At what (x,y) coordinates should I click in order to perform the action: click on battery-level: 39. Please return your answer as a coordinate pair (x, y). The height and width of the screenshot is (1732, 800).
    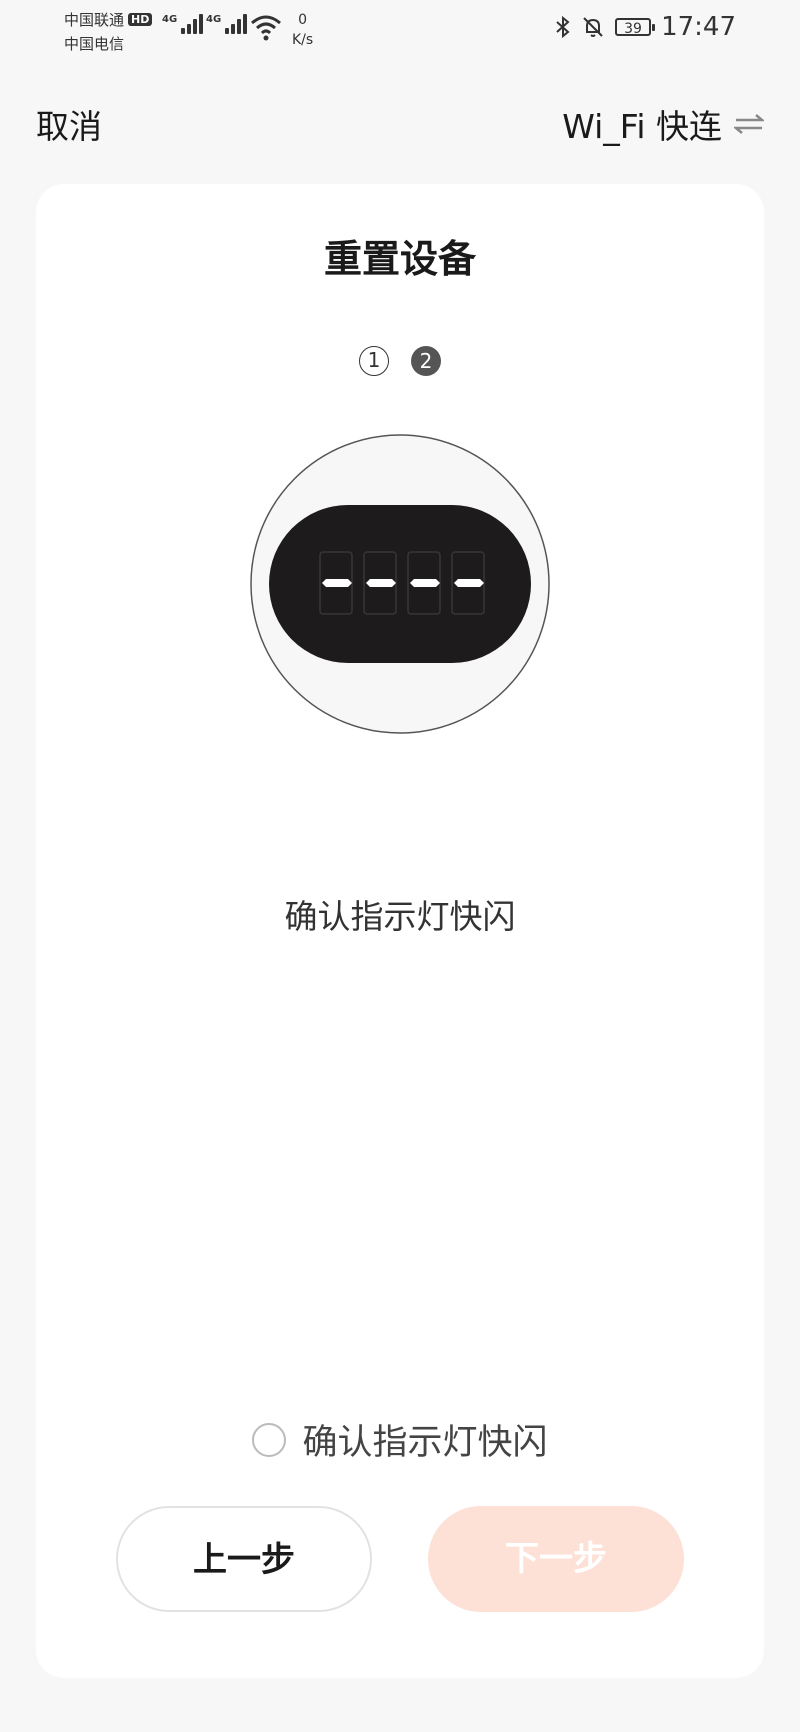
    Looking at the image, I should click on (633, 29).